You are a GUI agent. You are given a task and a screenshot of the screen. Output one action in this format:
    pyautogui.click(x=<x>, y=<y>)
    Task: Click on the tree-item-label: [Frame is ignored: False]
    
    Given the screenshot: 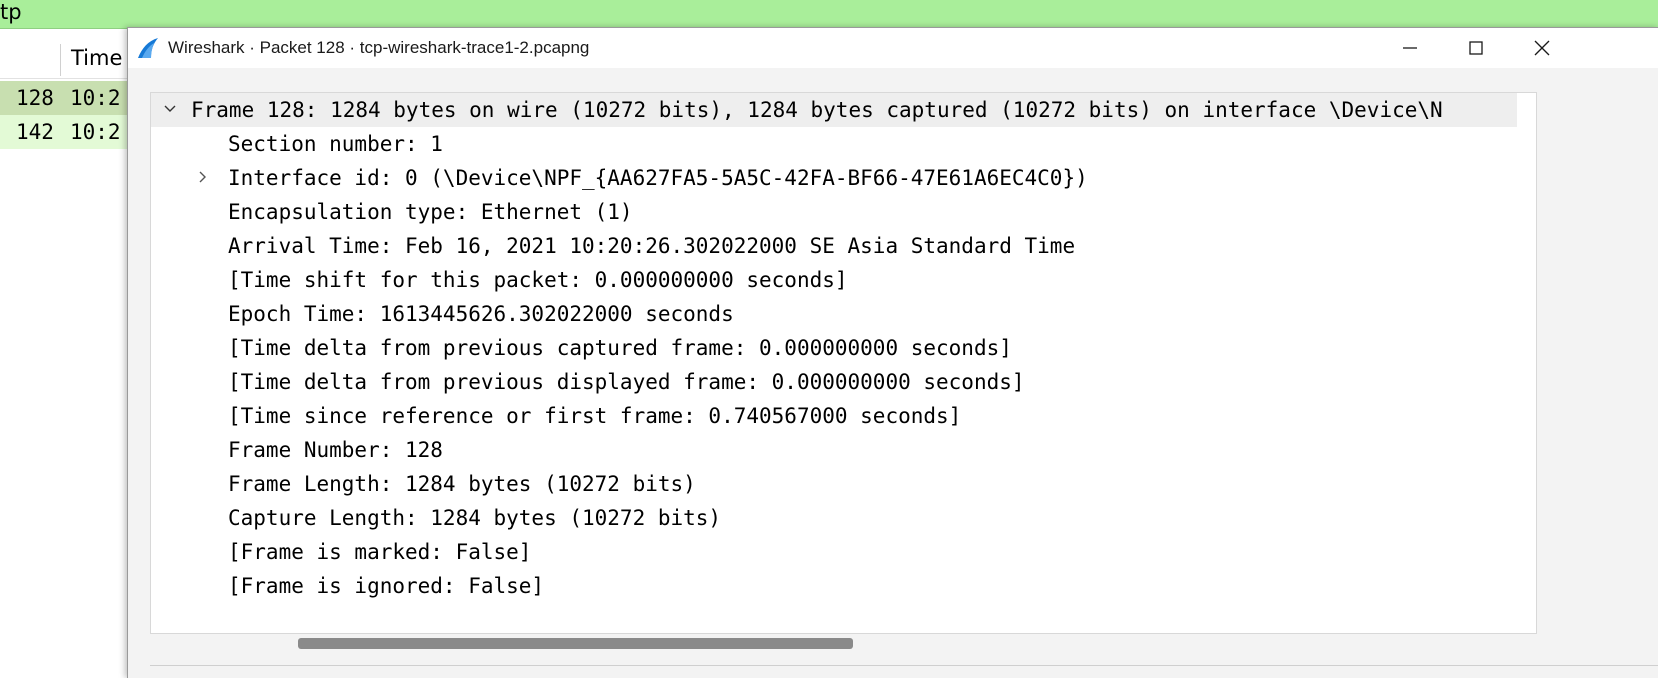 What is the action you would take?
    pyautogui.click(x=386, y=586)
    